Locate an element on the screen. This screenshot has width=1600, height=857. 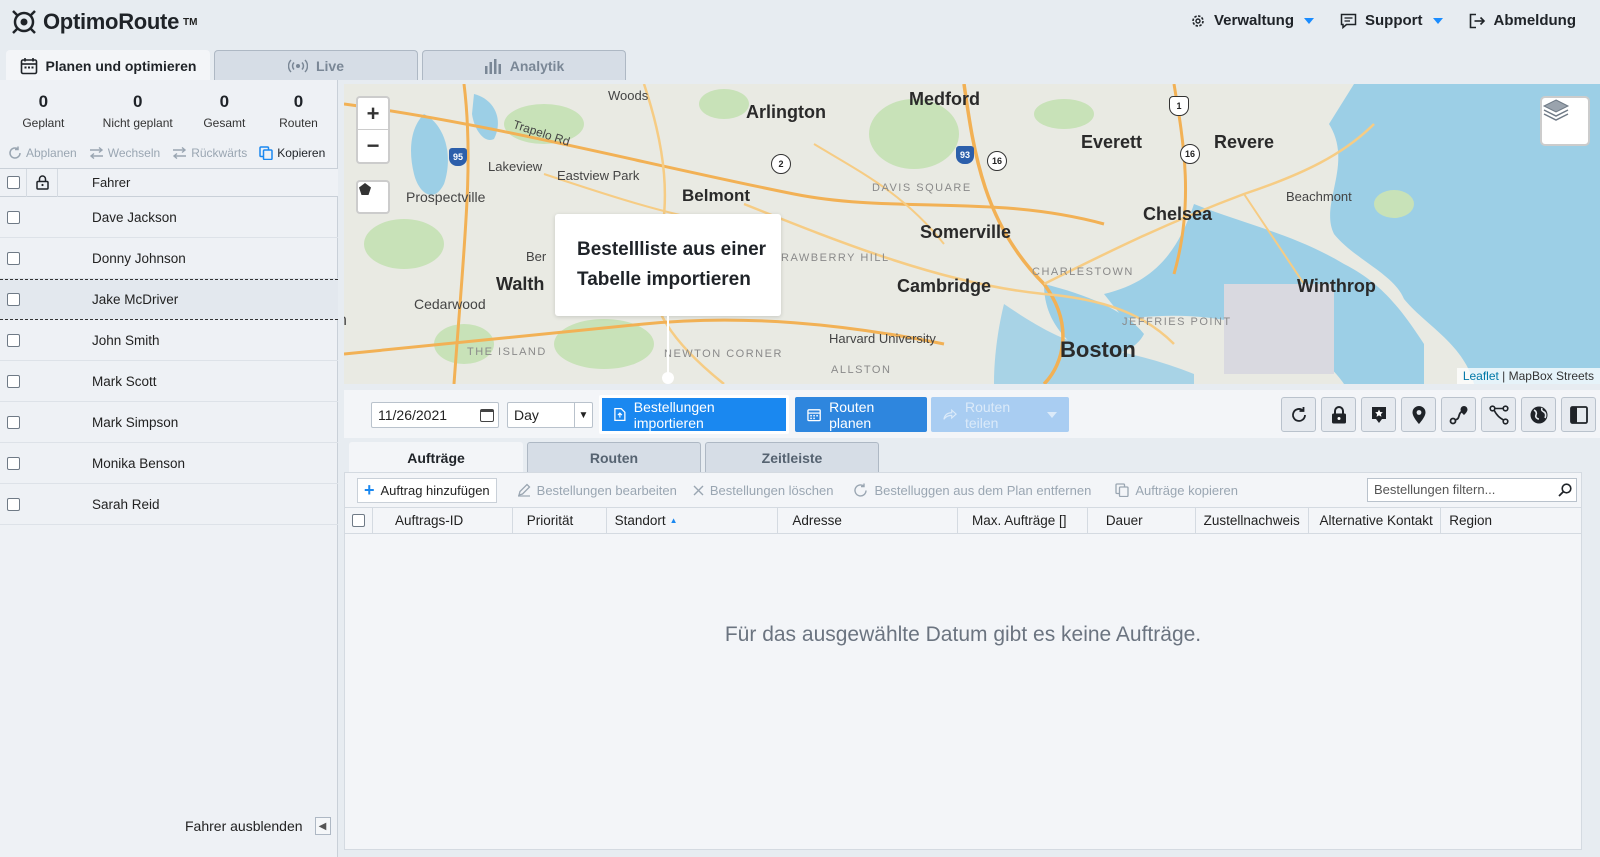
layers-button is located at coordinates (1565, 121).